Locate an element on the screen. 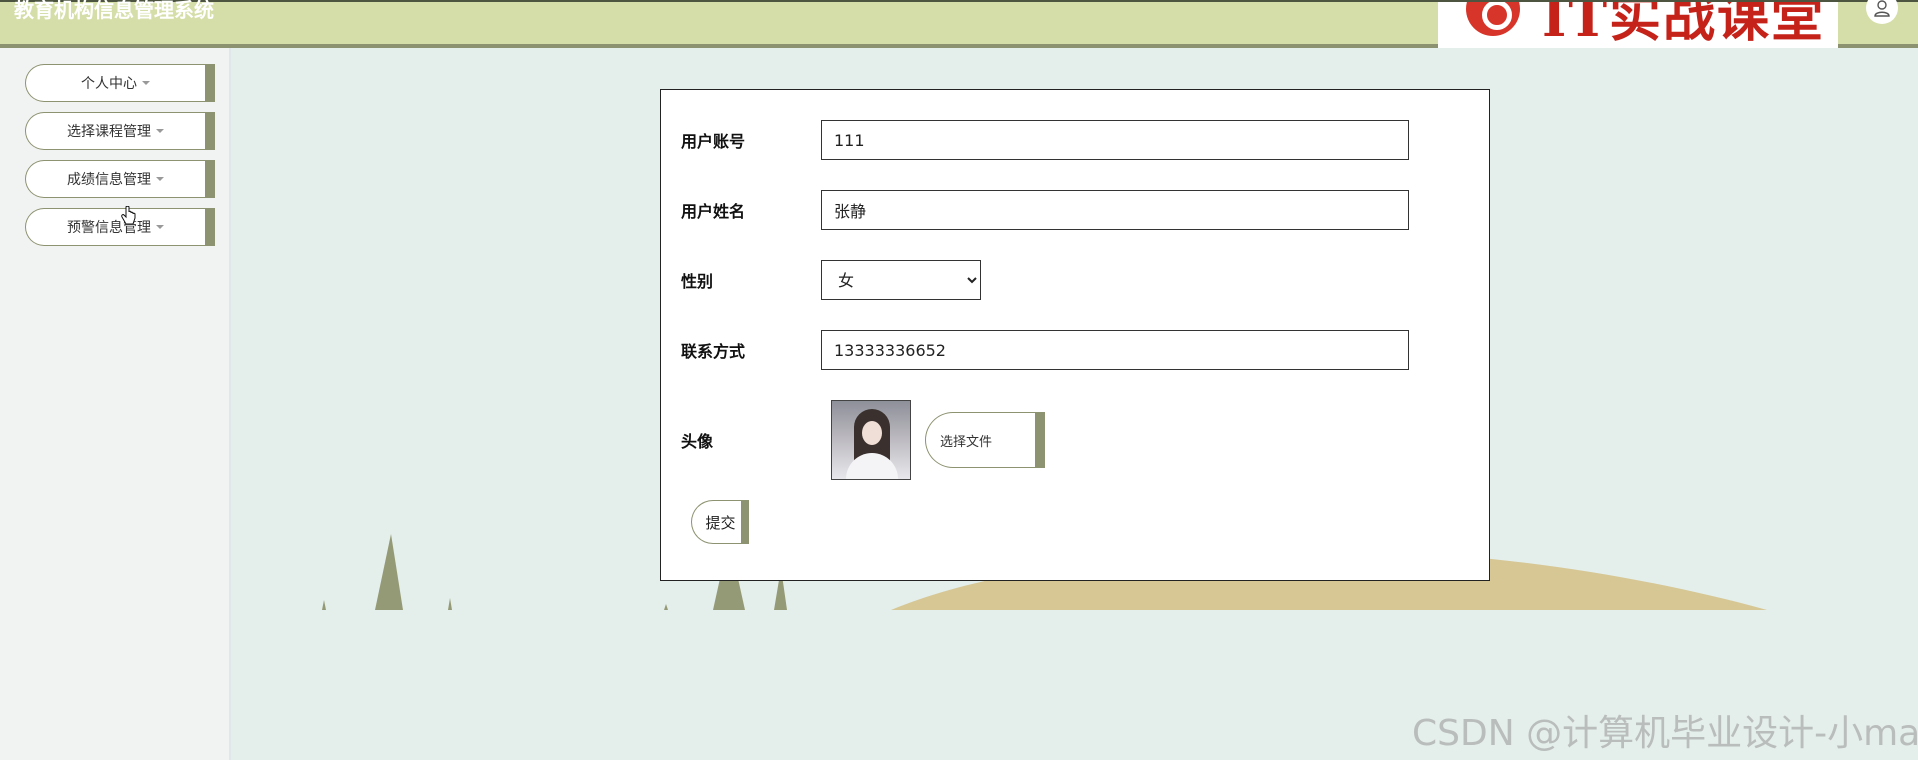 This screenshot has height=760, width=1918. form-row-account: 用户账号 is located at coordinates (1045, 140).